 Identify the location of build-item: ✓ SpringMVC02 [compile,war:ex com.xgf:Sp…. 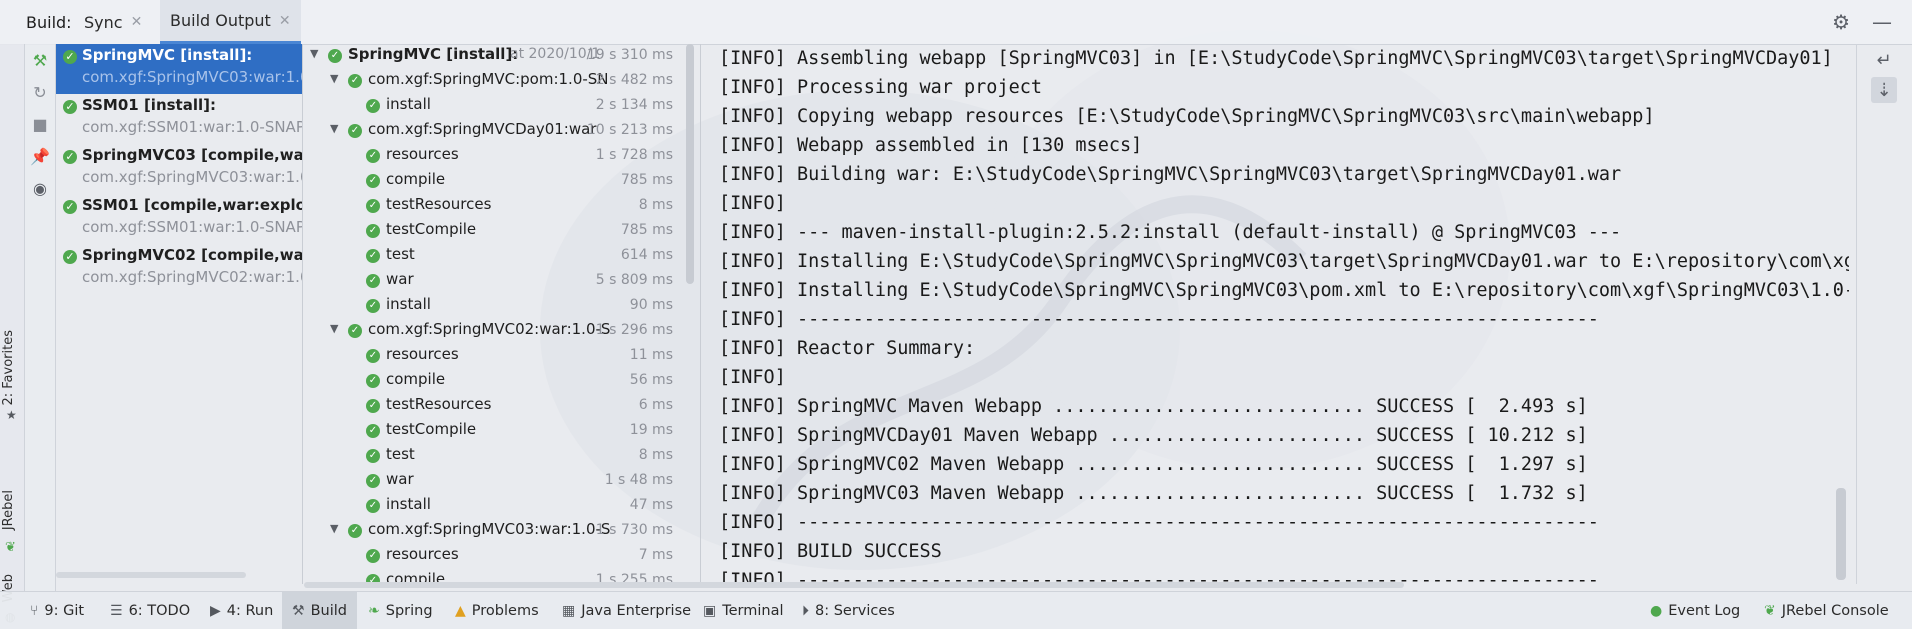
(179, 269).